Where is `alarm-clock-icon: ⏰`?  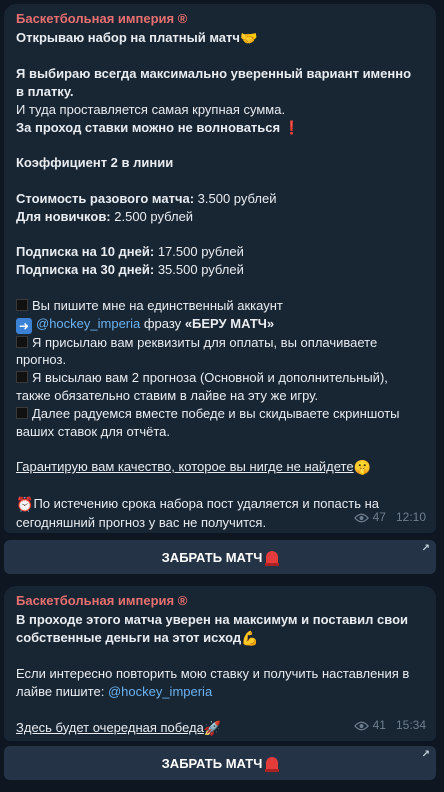 alarm-clock-icon: ⏰ is located at coordinates (25, 503).